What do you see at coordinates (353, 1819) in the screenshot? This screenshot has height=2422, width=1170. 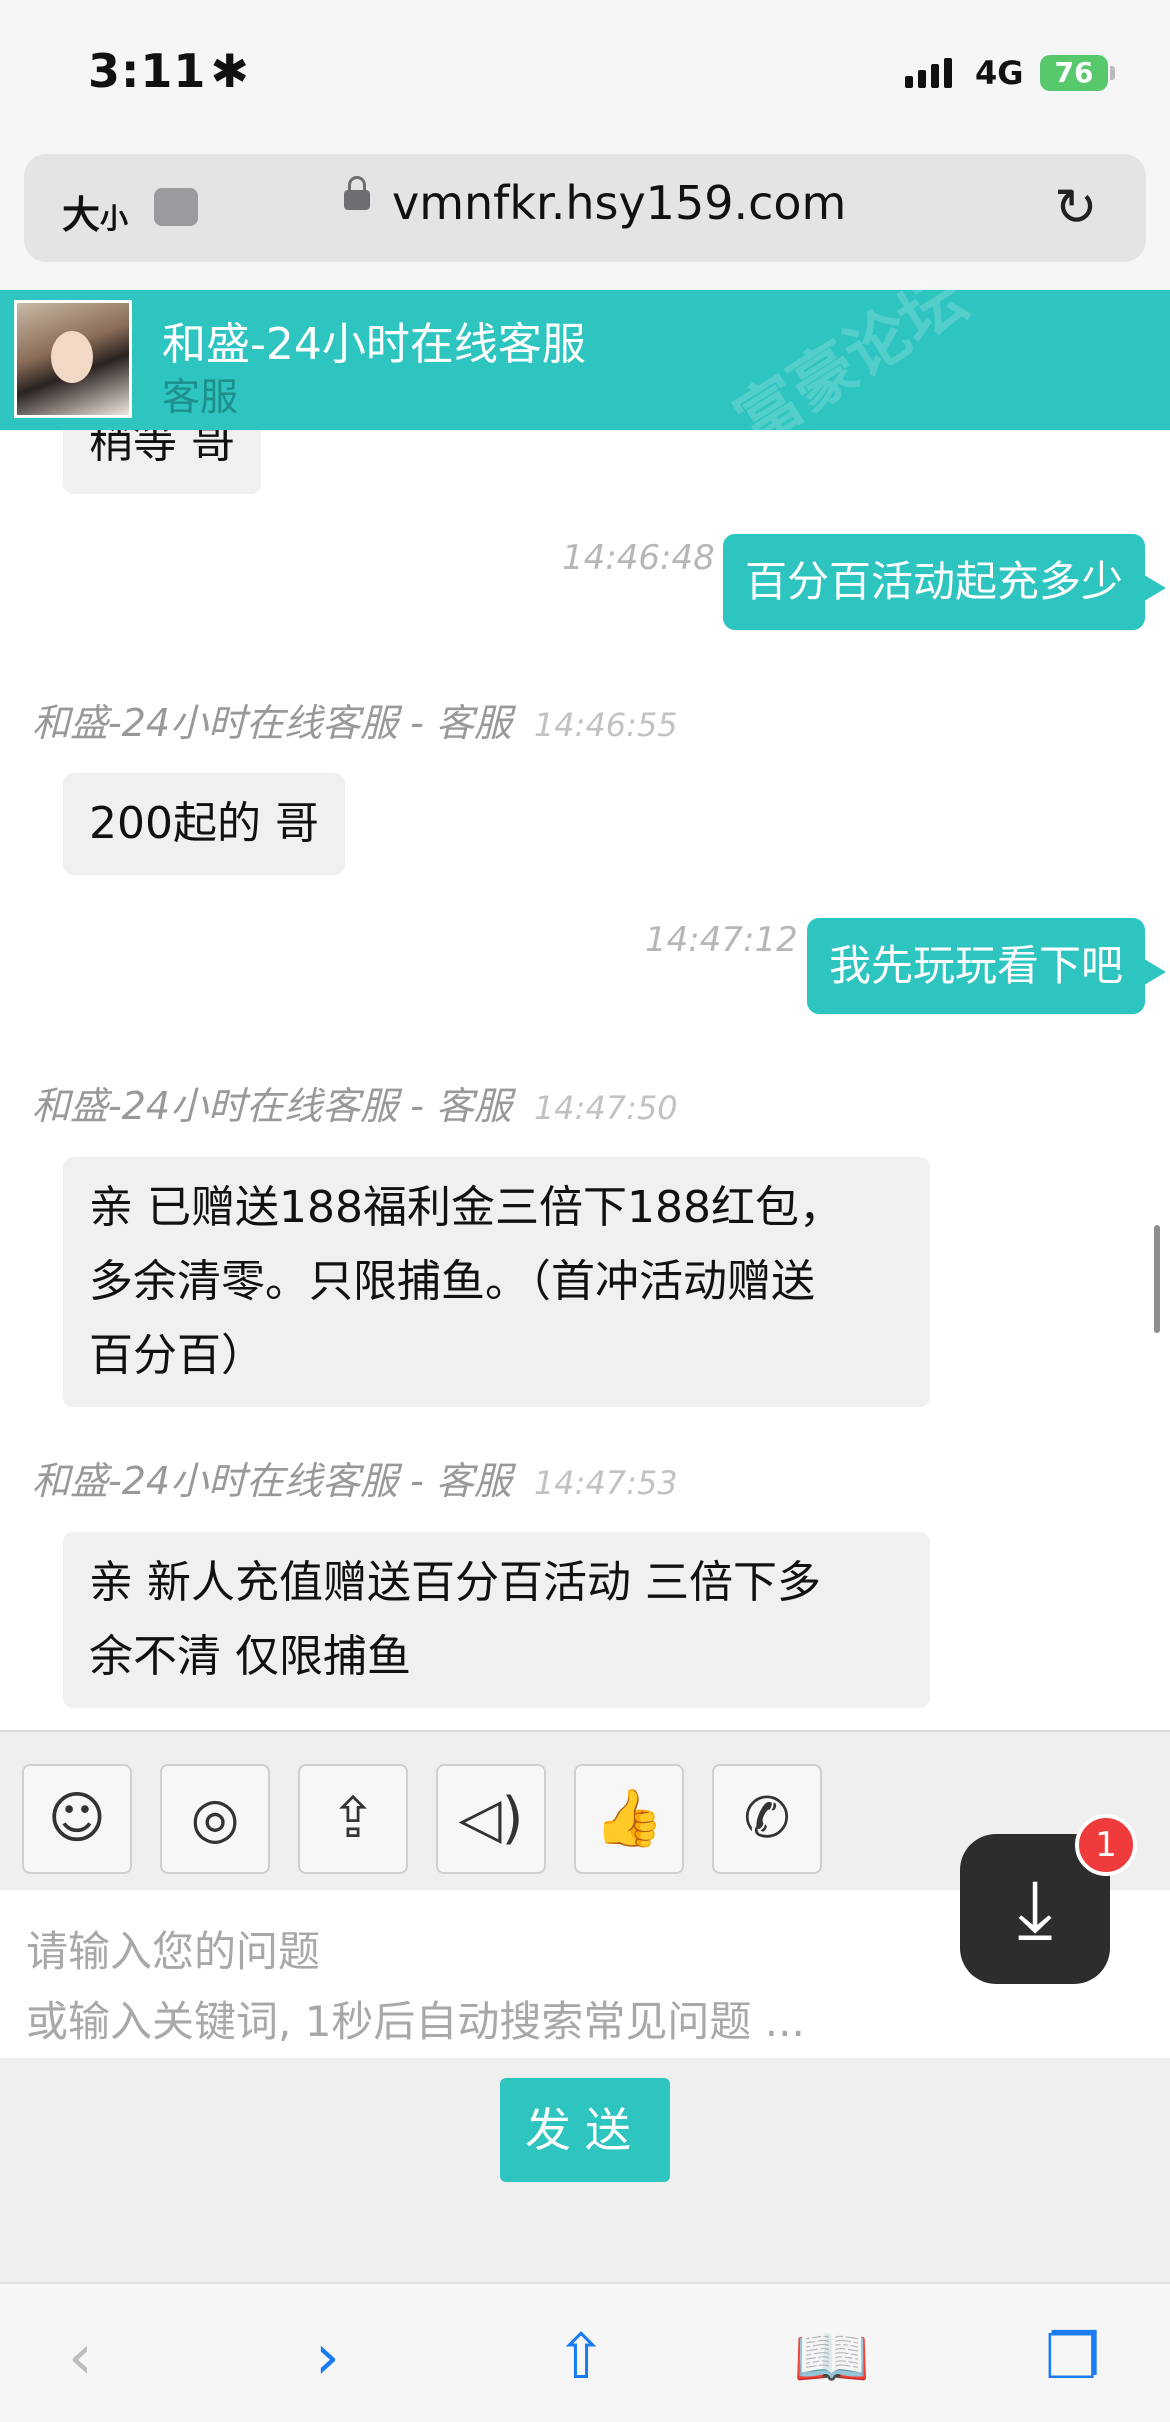 I see `upload-icon: ⇪` at bounding box center [353, 1819].